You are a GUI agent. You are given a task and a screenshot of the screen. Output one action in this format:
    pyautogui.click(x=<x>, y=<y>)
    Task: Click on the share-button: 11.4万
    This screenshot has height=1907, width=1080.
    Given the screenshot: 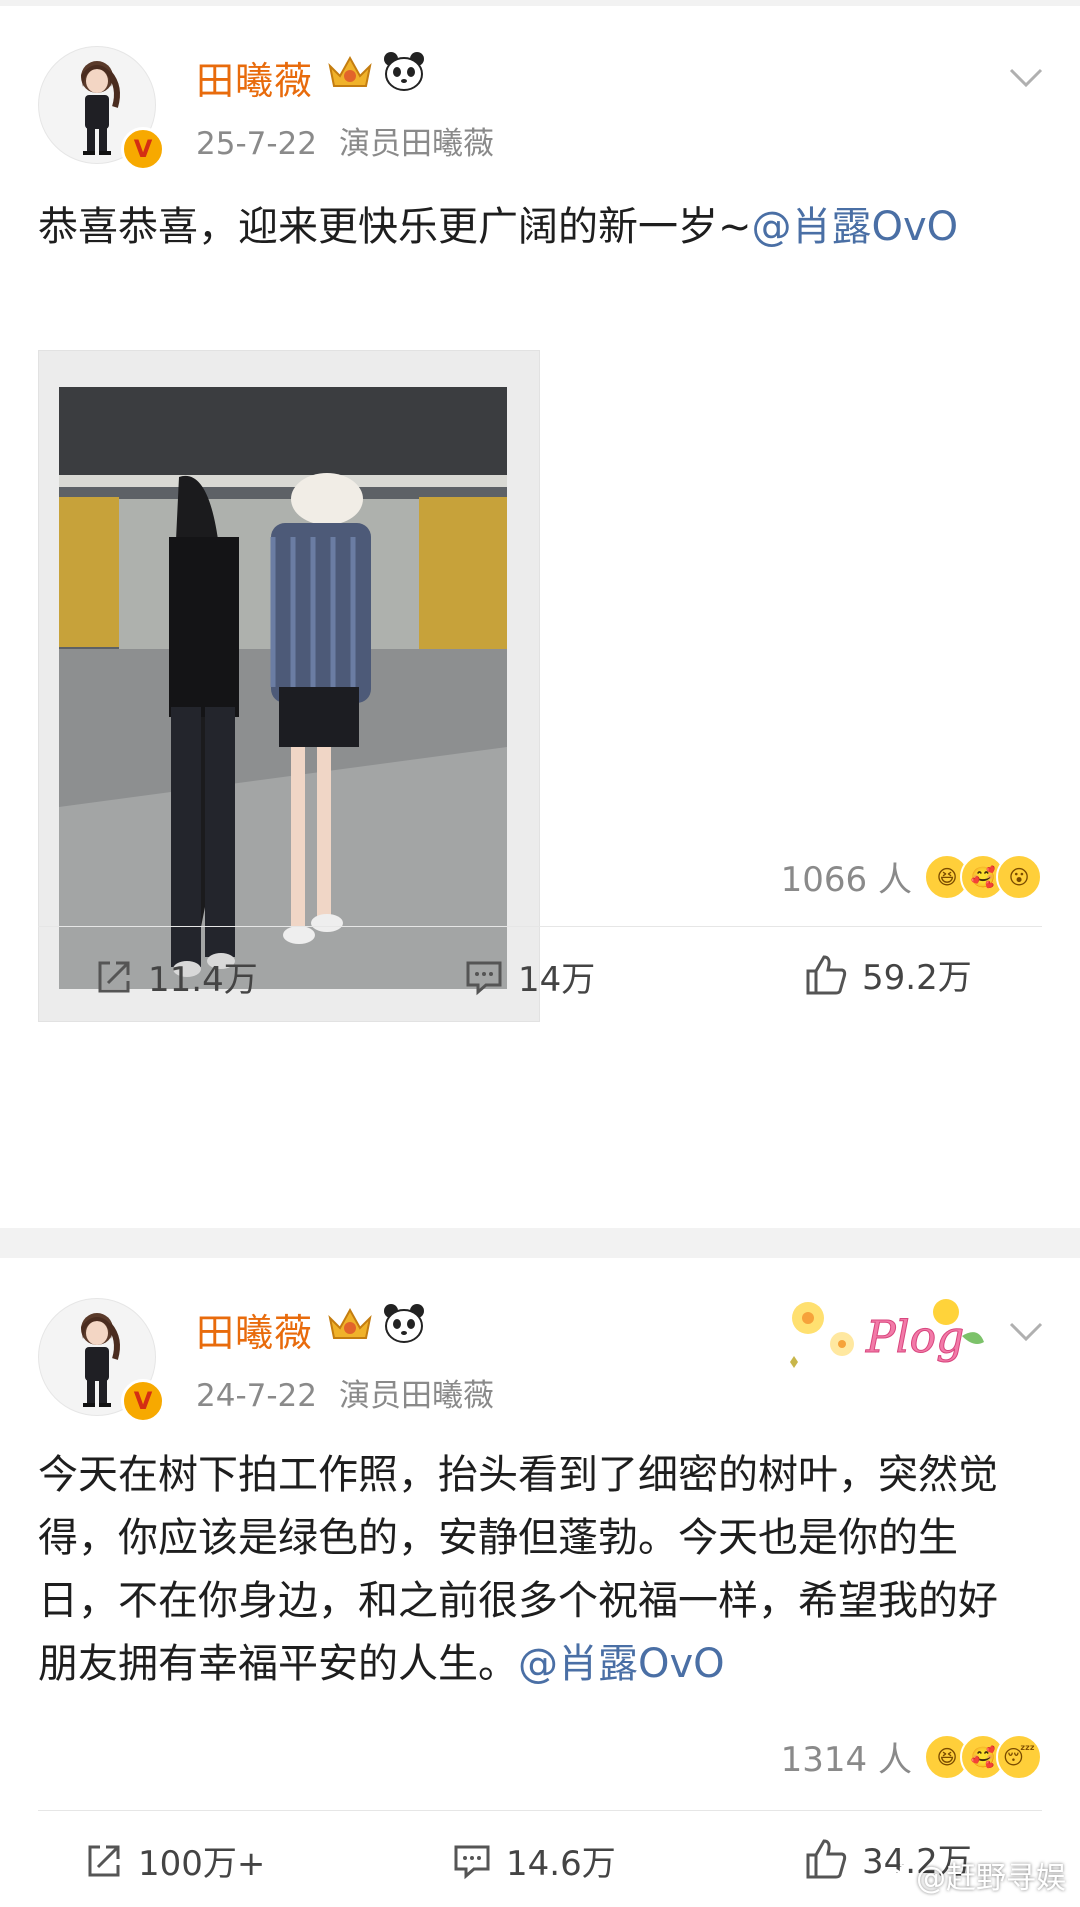 What is the action you would take?
    pyautogui.click(x=176, y=976)
    